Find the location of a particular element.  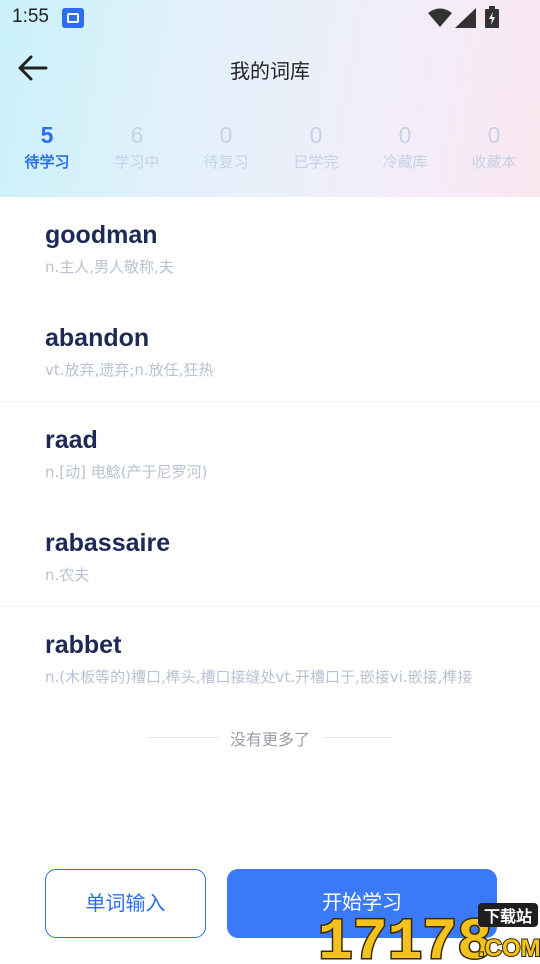

tab-favorites: 0 收藏本 is located at coordinates (494, 147).